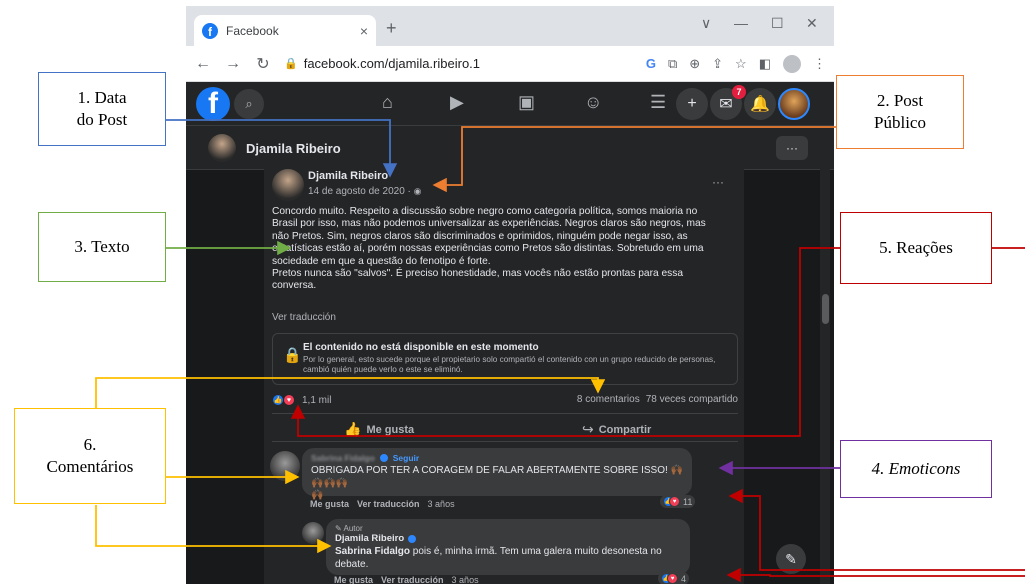 This screenshot has width=1025, height=584. What do you see at coordinates (510, 104) in the screenshot?
I see `facebook-top-nav: f ⌕ ⌂ ▶ ▣ ☺ ☰ + ✉ 7 🔔` at bounding box center [510, 104].